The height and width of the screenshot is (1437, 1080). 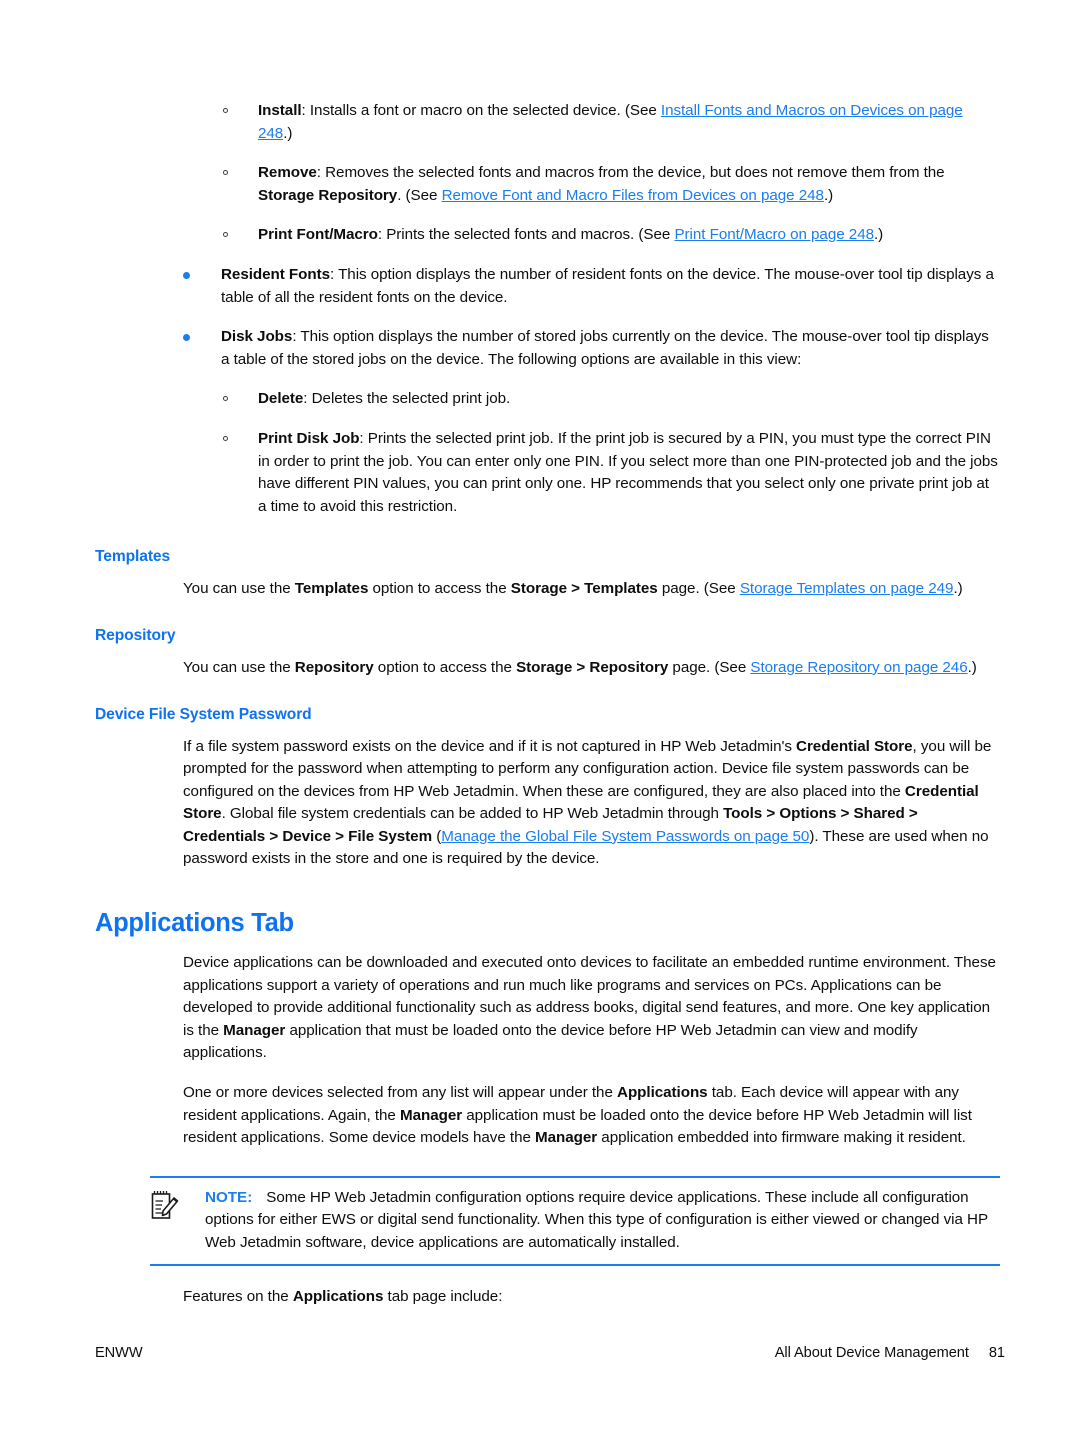 What do you see at coordinates (443, 1296) in the screenshot?
I see `text-run: tab page include:` at bounding box center [443, 1296].